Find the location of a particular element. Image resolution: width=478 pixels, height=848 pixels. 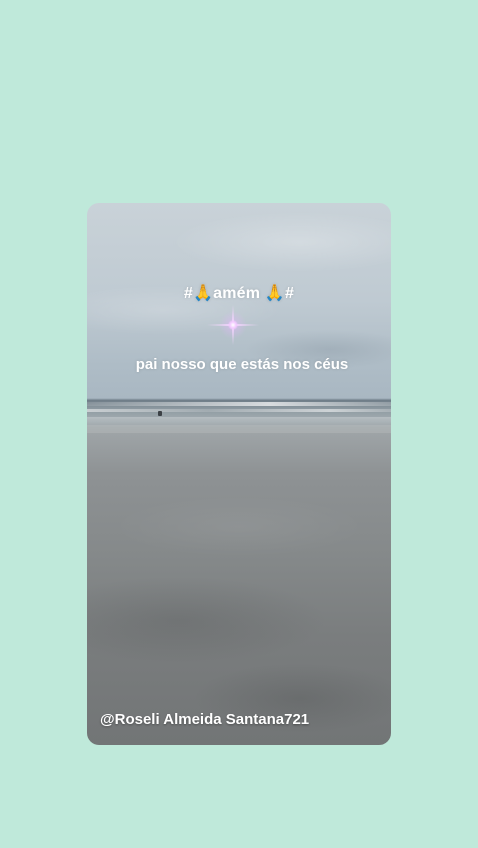

sparkle-icon is located at coordinates (233, 325).